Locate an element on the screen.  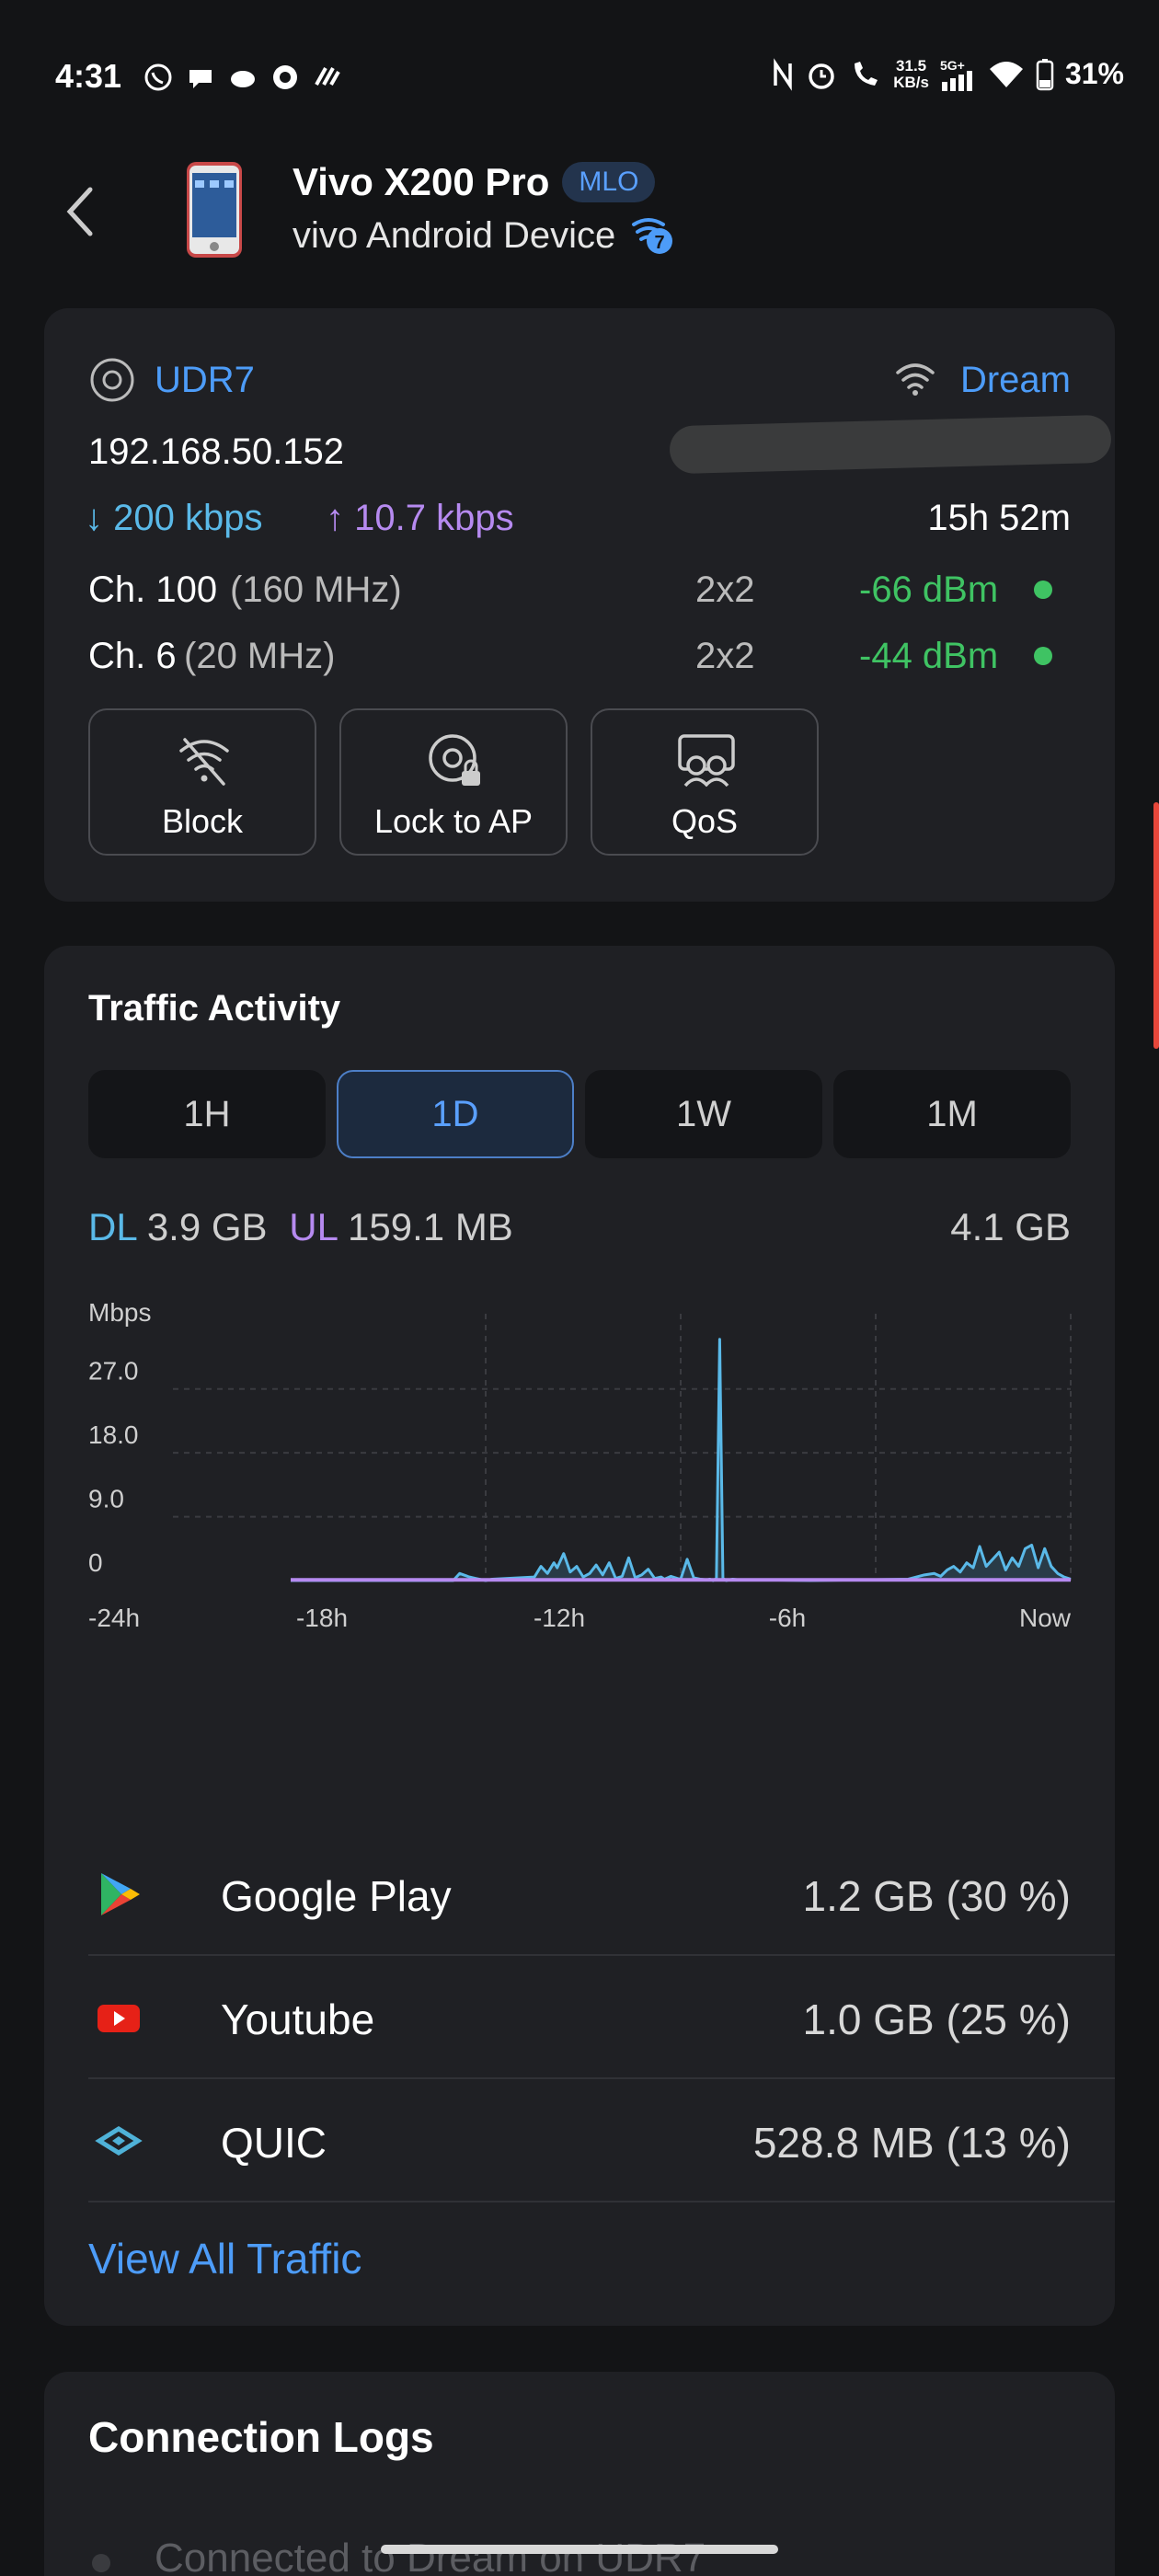
traffic-summary: DL 3.9 GB UL 159.1 MB is located at coordinates (300, 1227).